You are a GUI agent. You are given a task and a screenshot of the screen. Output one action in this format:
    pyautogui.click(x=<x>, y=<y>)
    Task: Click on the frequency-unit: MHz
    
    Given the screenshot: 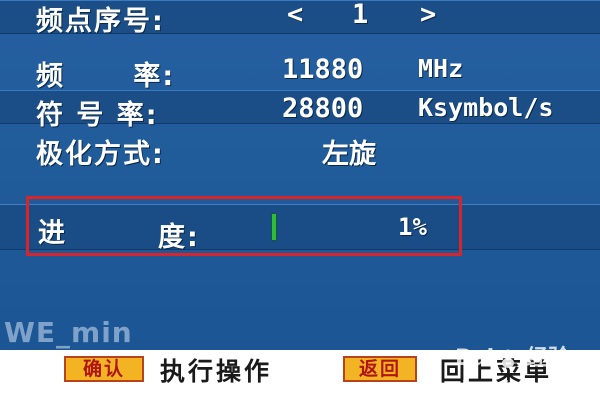 What is the action you would take?
    pyautogui.click(x=441, y=68)
    